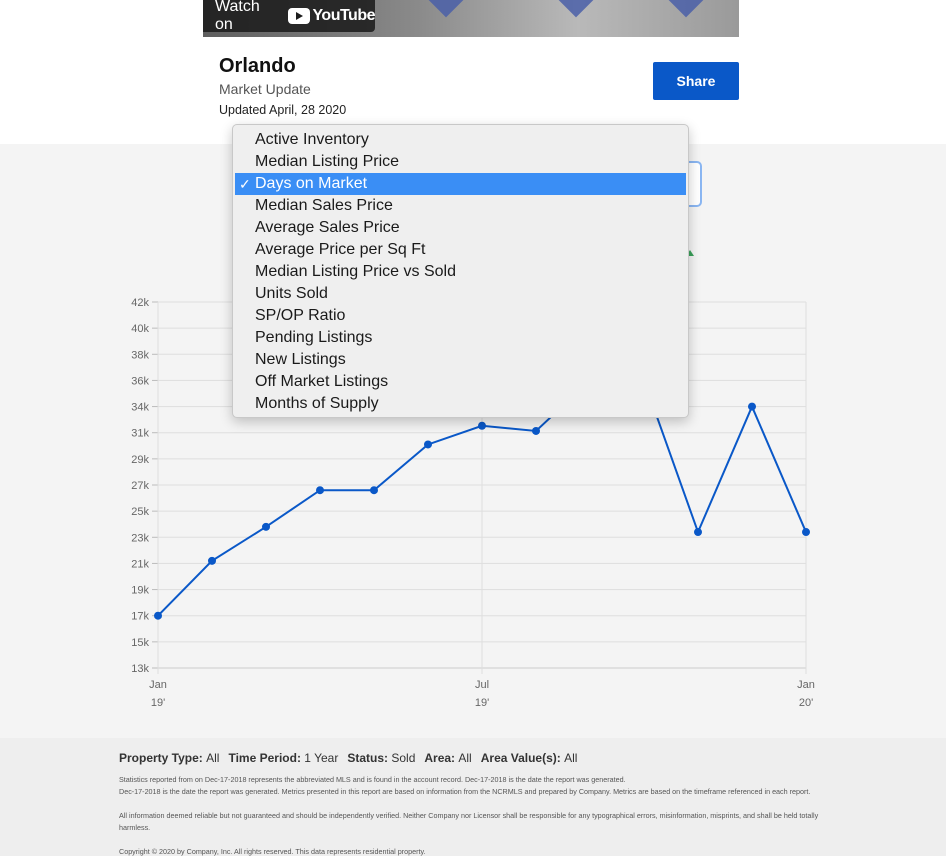  Describe the element at coordinates (140, 591) in the screenshot. I see `y-tick-label: 19k` at that location.